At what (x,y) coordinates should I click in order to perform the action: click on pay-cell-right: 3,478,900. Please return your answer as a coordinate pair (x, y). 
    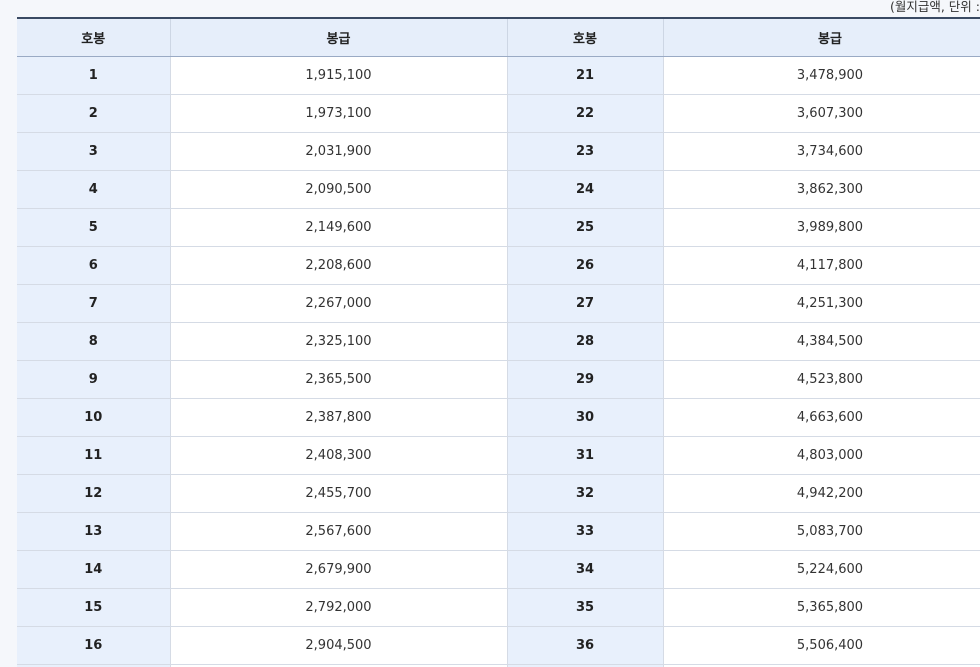
    Looking at the image, I should click on (821, 75).